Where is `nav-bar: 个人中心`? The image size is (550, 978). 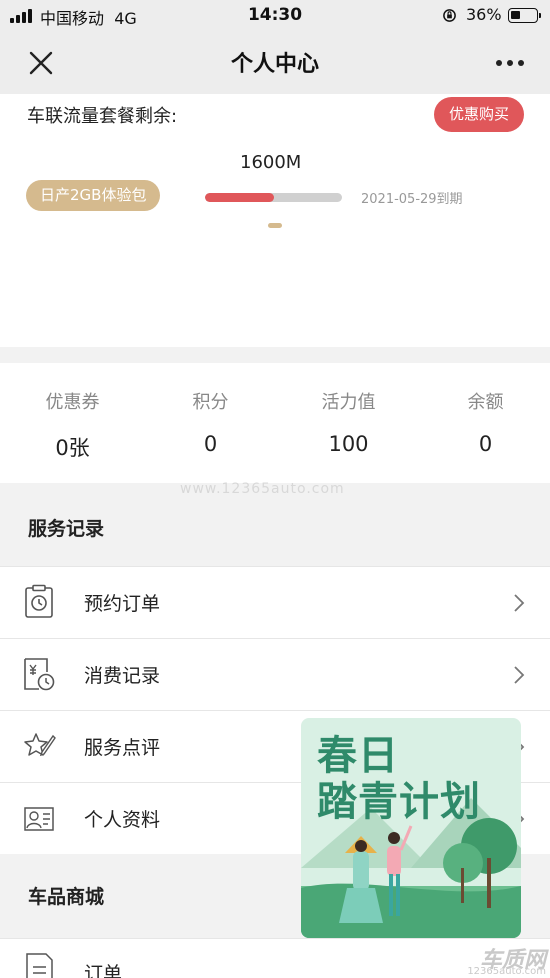 nav-bar: 个人中心 is located at coordinates (275, 62).